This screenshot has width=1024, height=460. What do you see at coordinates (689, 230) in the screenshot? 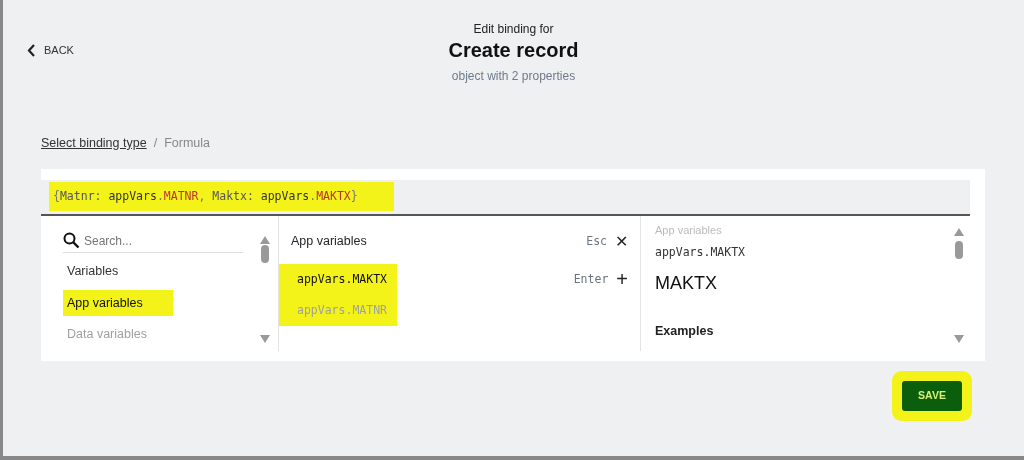
I see `category-label: App variables` at bounding box center [689, 230].